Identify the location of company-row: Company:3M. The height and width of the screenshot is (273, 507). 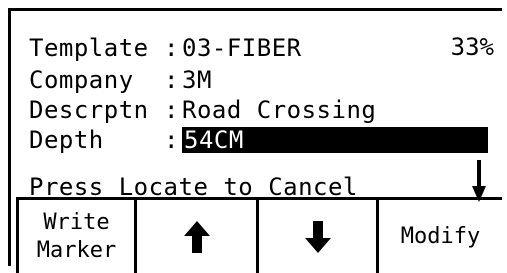
(120, 80).